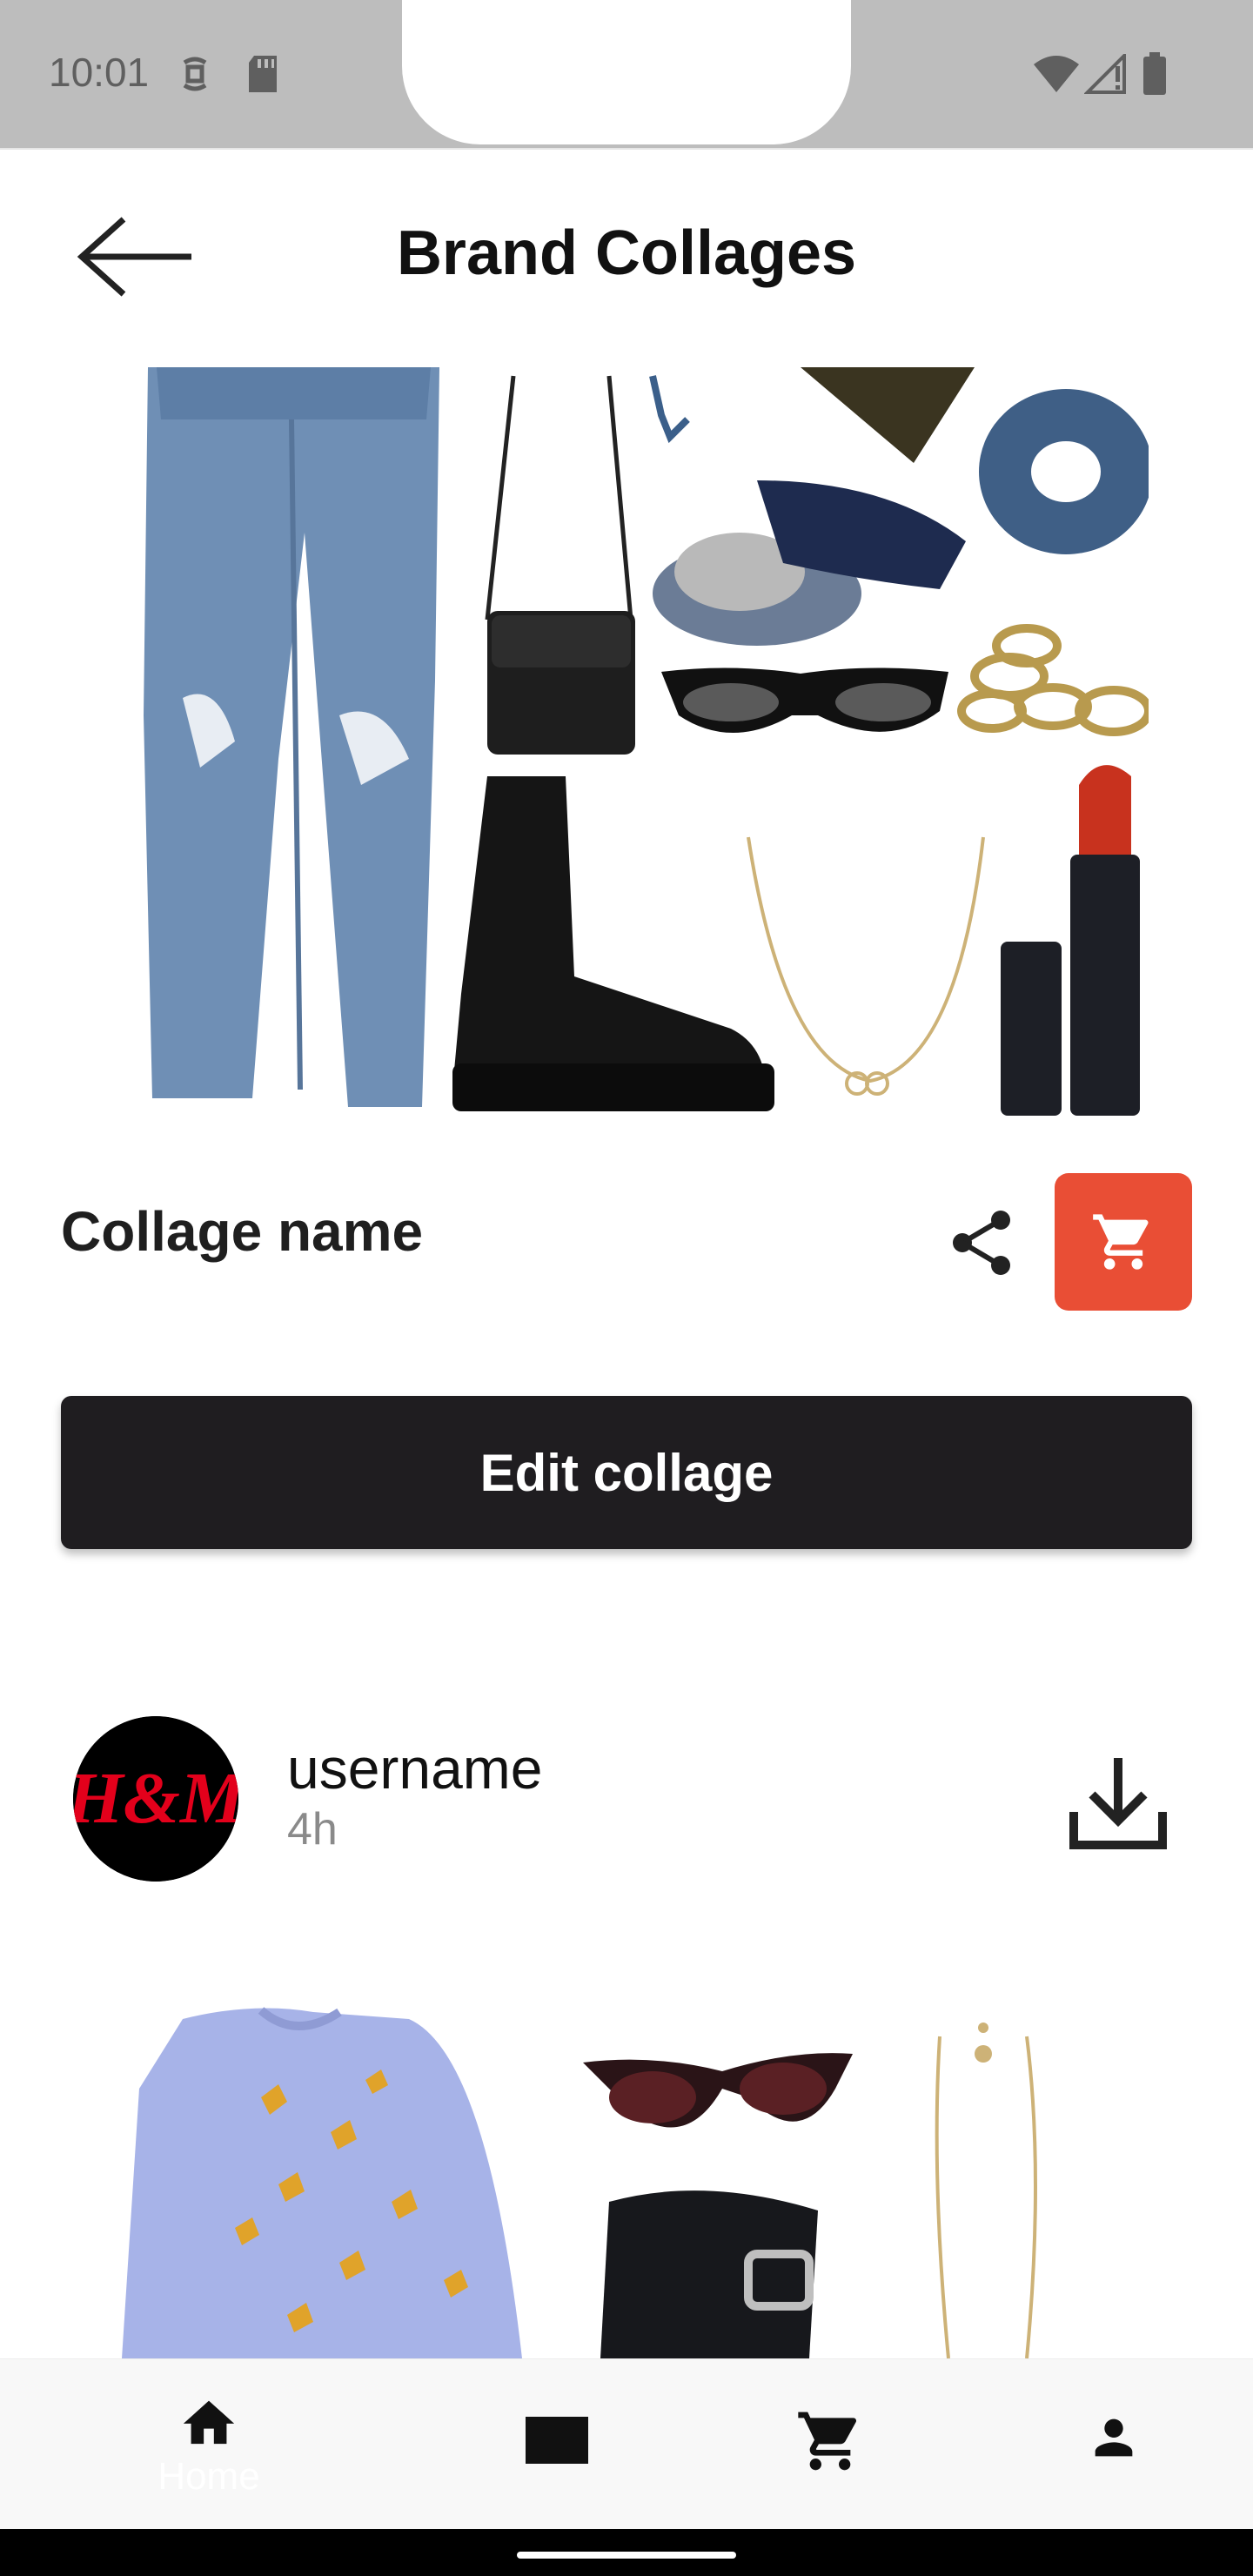  Describe the element at coordinates (242, 1231) in the screenshot. I see `collage-name: Collage name` at that location.